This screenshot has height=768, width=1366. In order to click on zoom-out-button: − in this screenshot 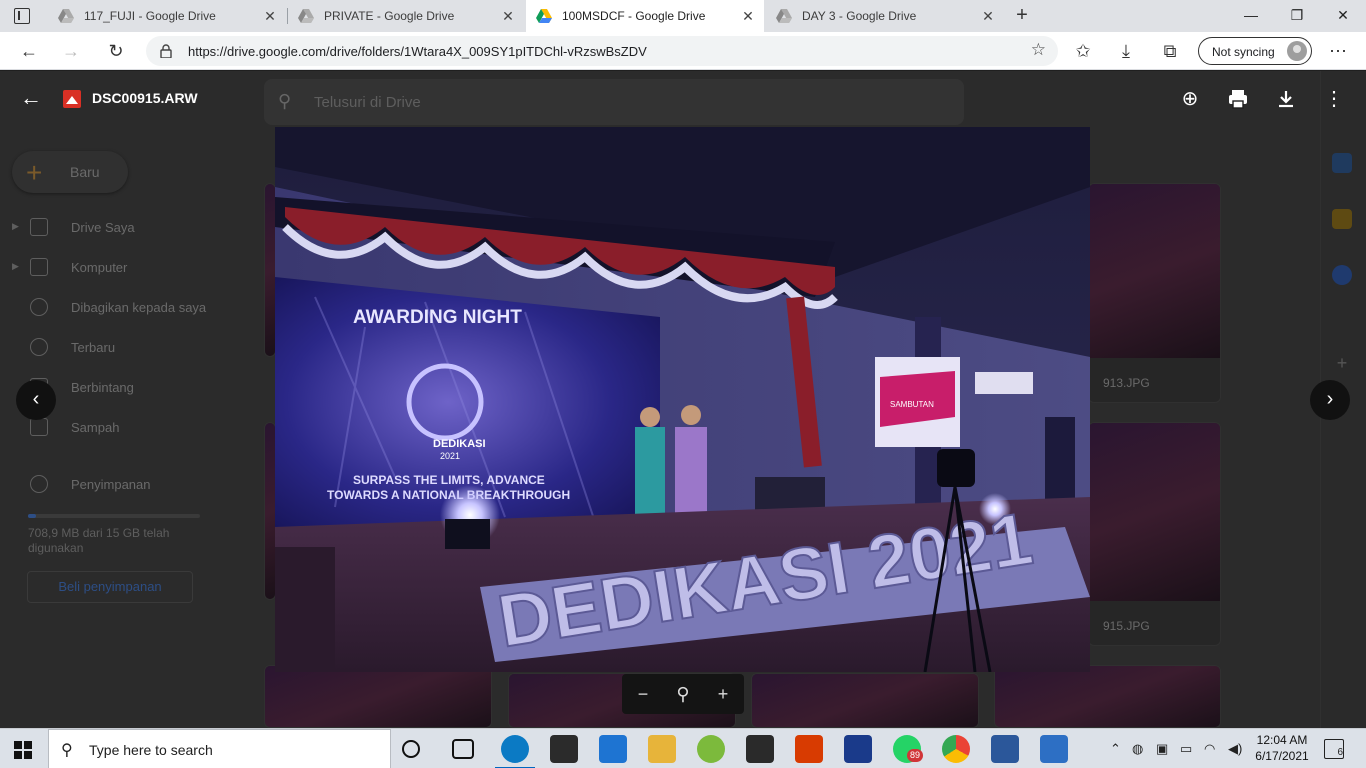, I will do `click(643, 694)`.